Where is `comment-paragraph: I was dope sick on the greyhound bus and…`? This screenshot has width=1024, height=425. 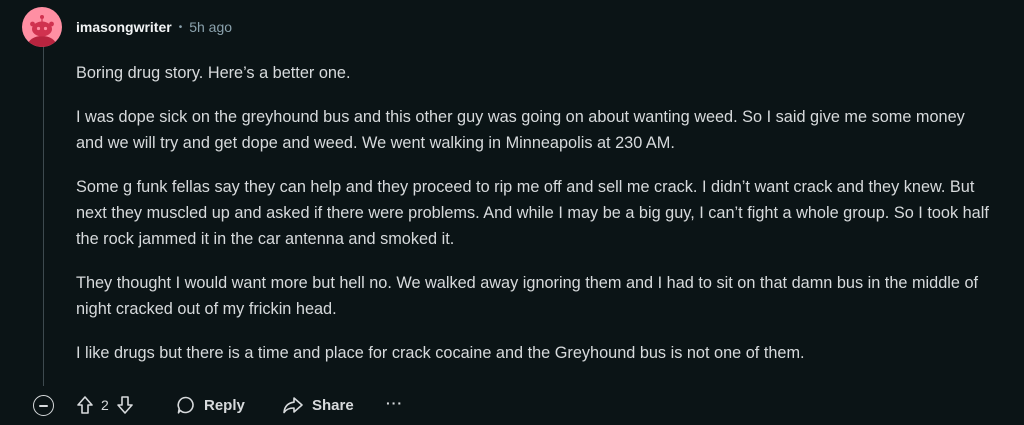
comment-paragraph: I was dope sick on the greyhound bus and… is located at coordinates (520, 130).